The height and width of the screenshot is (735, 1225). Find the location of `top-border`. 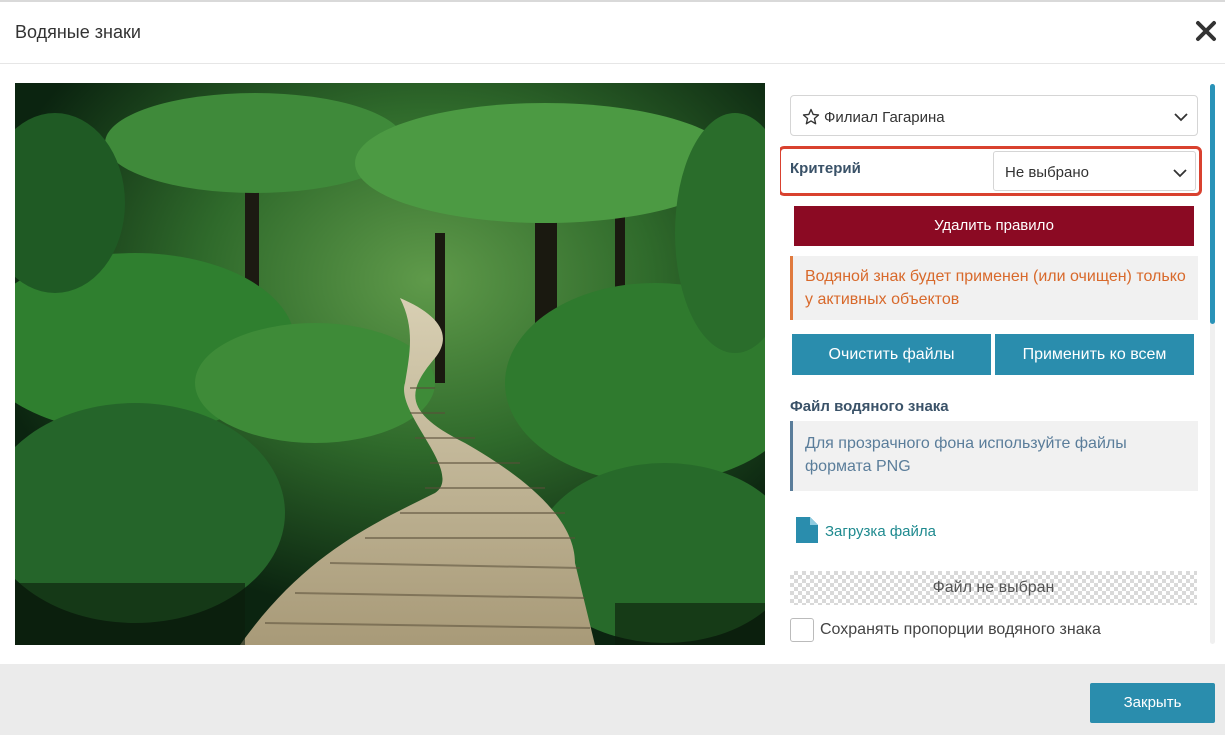

top-border is located at coordinates (612, 1).